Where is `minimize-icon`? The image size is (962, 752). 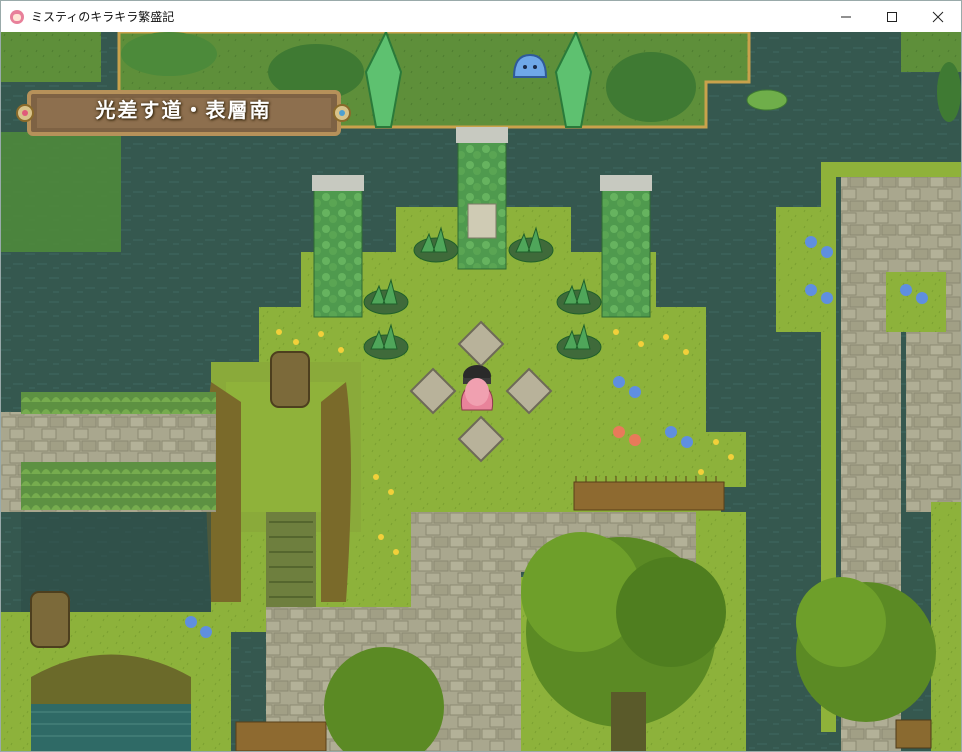
minimize-icon is located at coordinates (846, 16).